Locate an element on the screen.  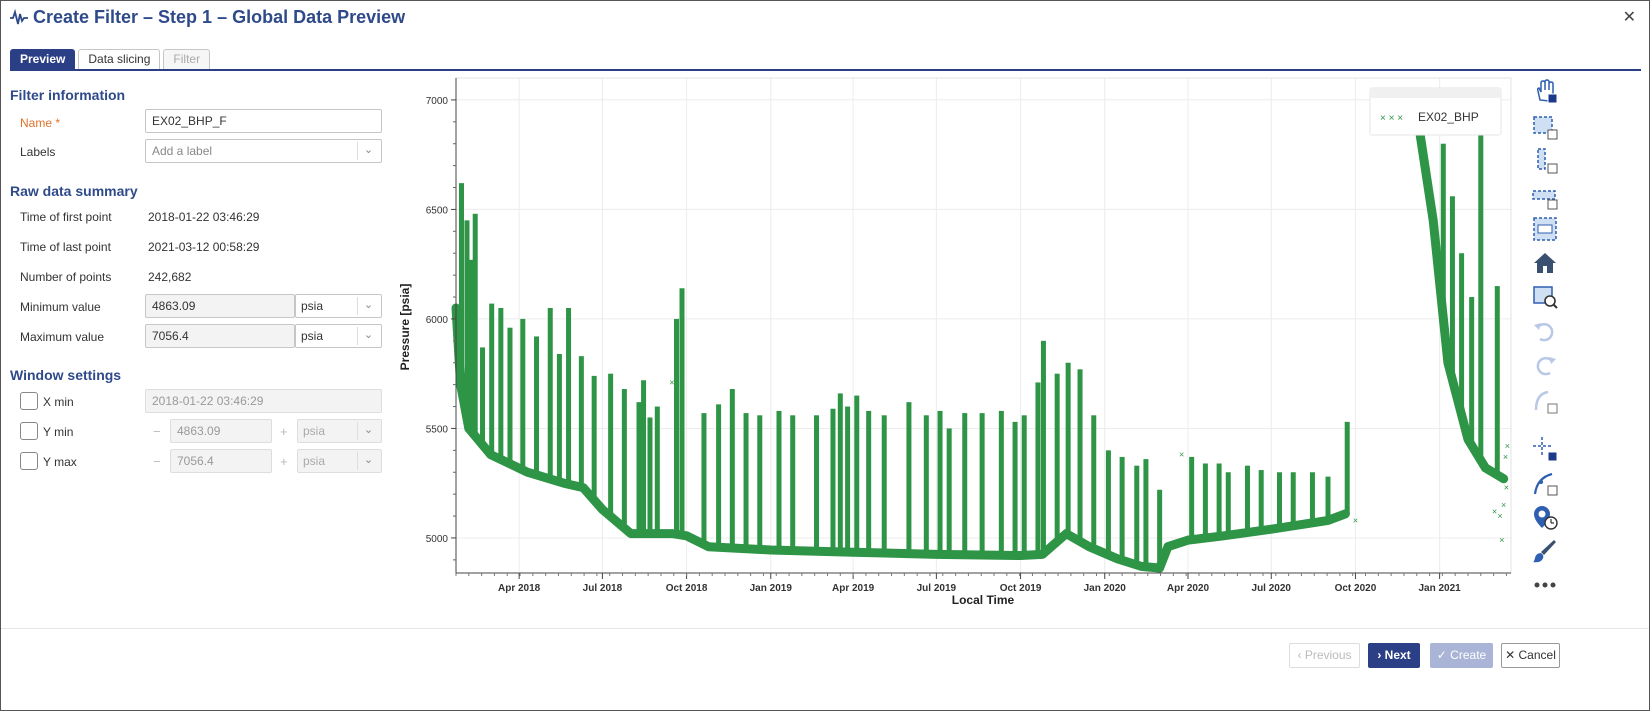
next-button: › Next is located at coordinates (1394, 655).